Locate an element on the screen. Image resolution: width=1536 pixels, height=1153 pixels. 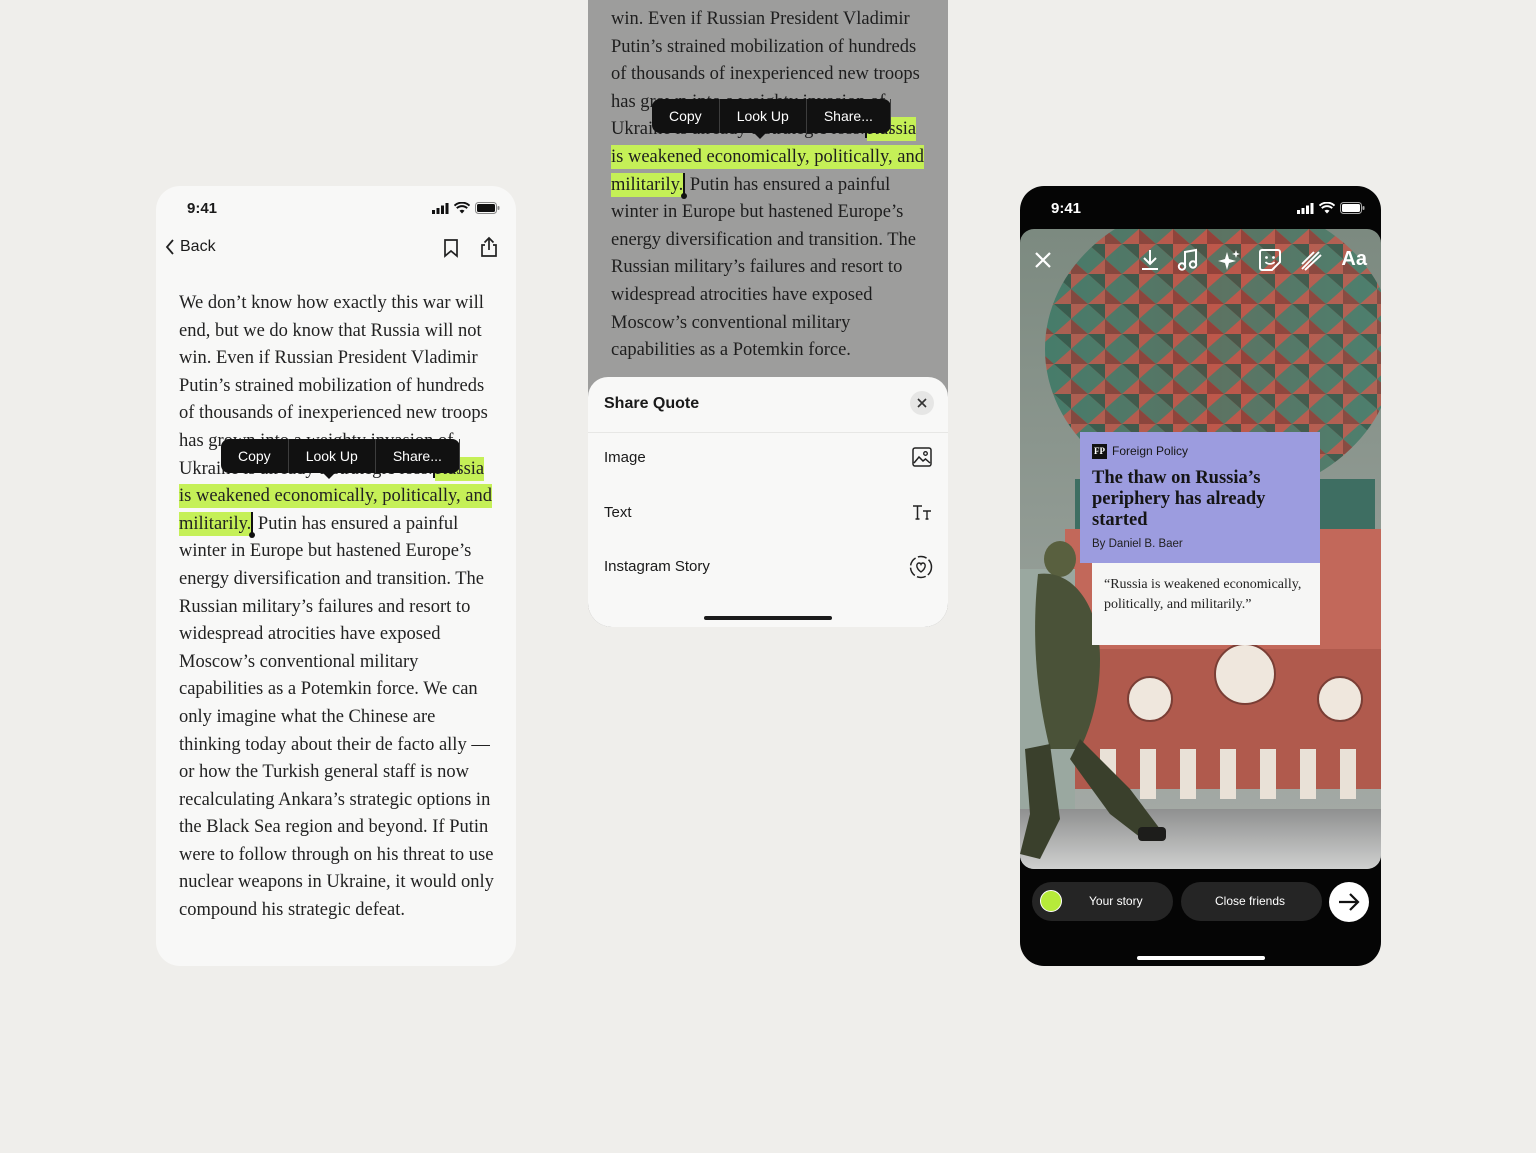
chevron-left-icon is located at coordinates (169, 247).